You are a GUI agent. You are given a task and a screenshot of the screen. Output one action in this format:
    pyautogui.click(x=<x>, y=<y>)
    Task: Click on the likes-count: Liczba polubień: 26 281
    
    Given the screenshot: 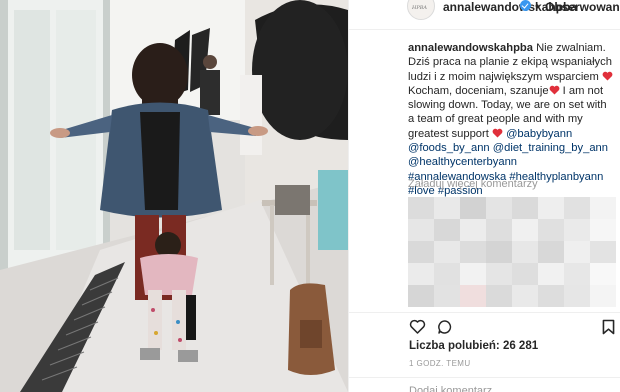 What is the action you would take?
    pyautogui.click(x=473, y=346)
    